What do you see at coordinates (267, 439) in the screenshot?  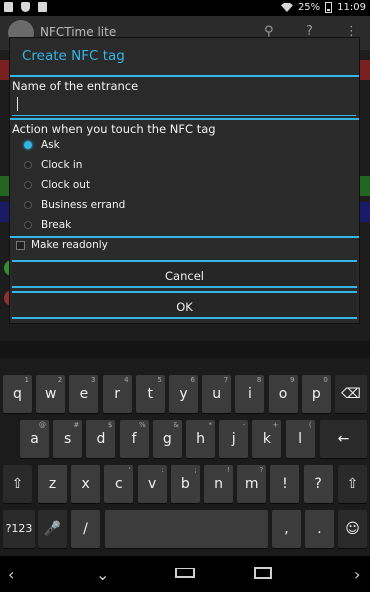 I see `key-k: k +` at bounding box center [267, 439].